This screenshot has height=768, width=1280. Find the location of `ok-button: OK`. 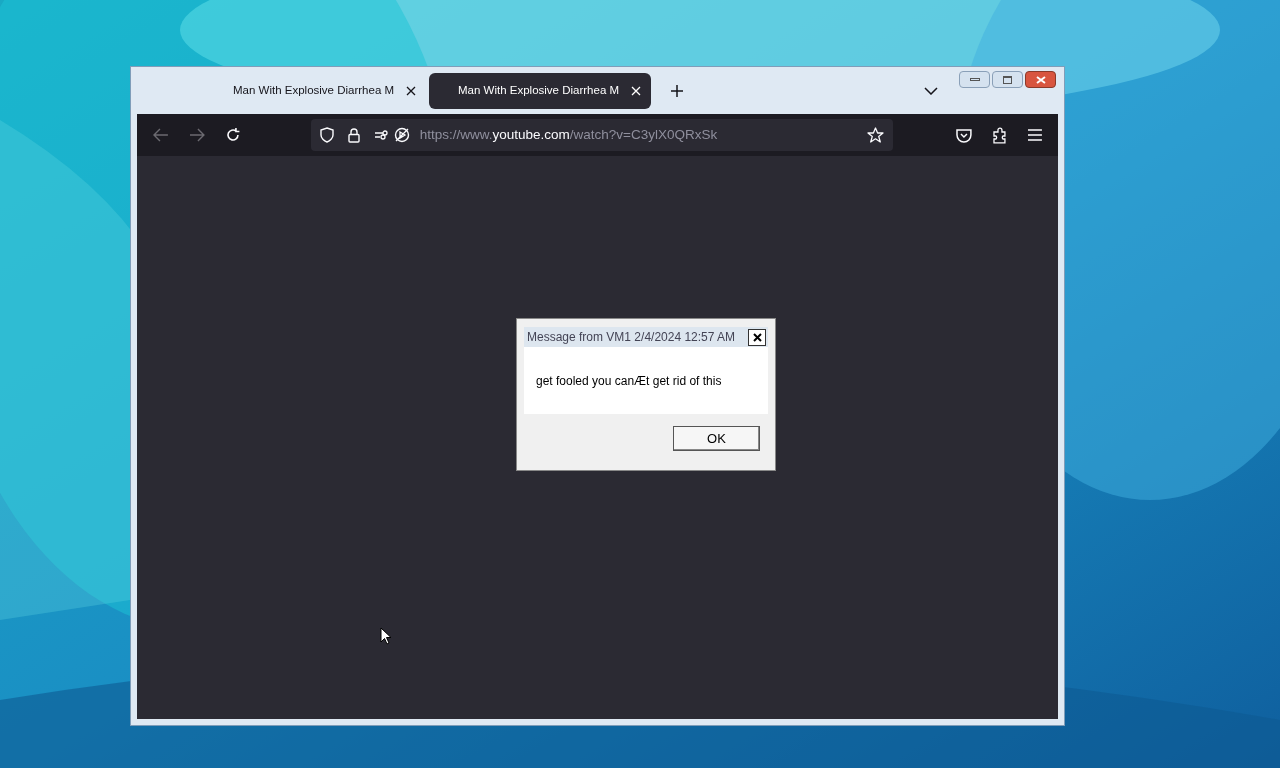

ok-button: OK is located at coordinates (716, 438).